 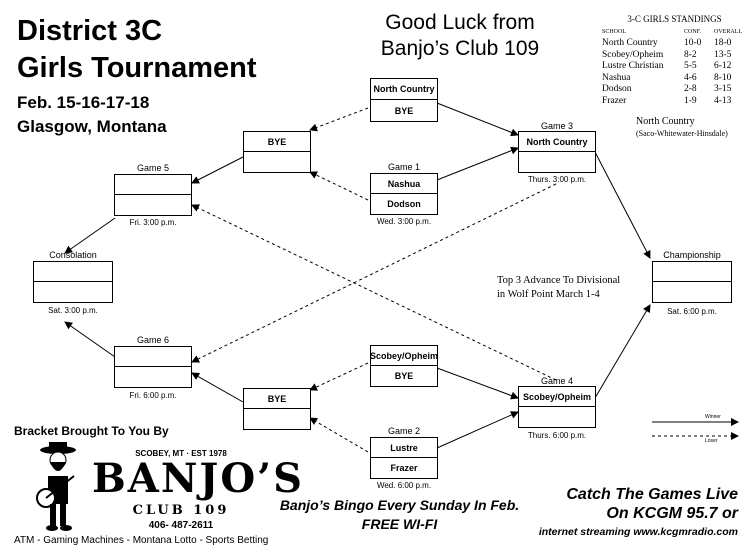 I want to click on standings-cell-overall: 6-12, so click(x=723, y=66).